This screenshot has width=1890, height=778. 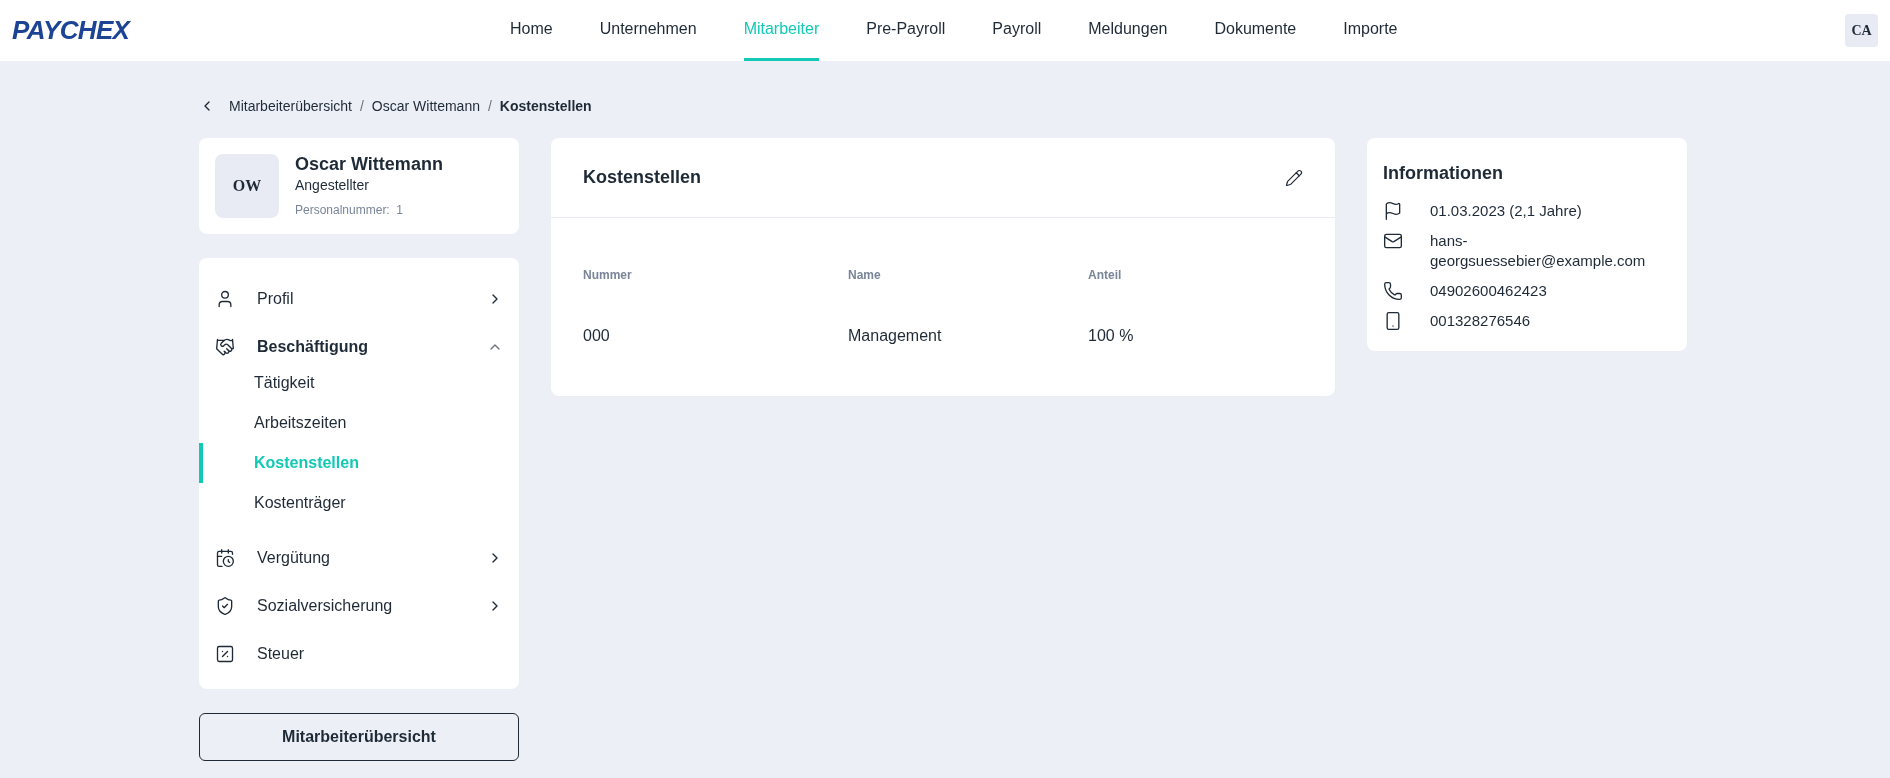 I want to click on mail-icon, so click(x=1393, y=241).